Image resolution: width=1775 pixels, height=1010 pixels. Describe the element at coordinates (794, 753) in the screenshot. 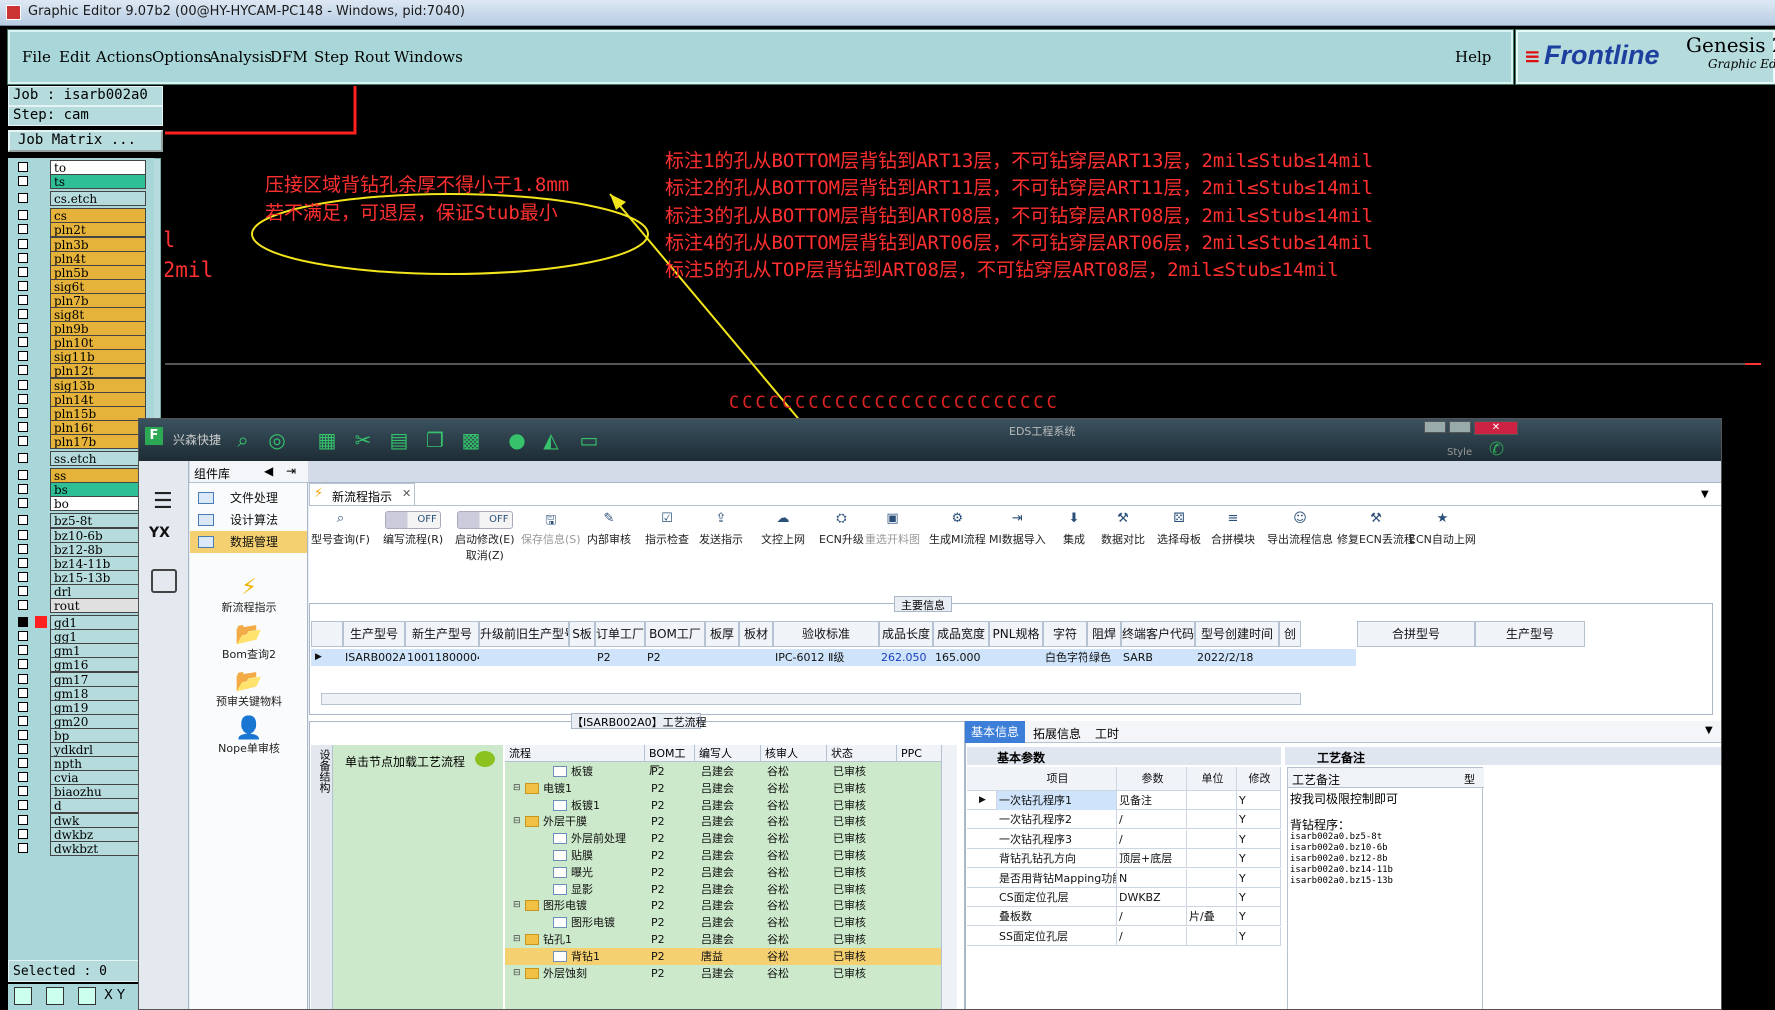

I see `tree-column-header: 核审人` at that location.